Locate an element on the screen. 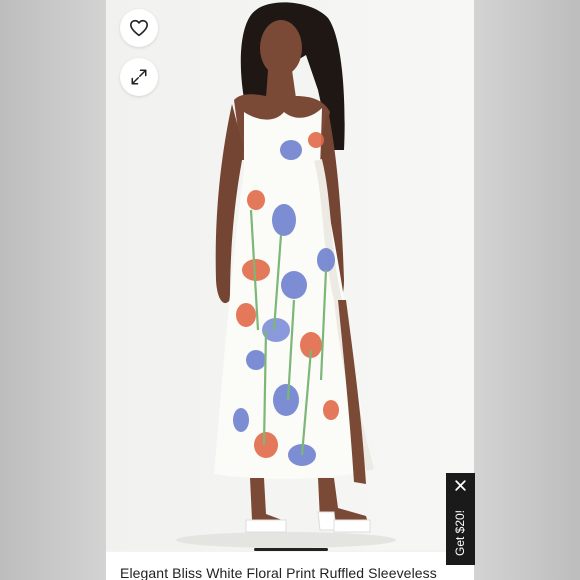 Image resolution: width=580 pixels, height=580 pixels. expand-icon is located at coordinates (139, 77).